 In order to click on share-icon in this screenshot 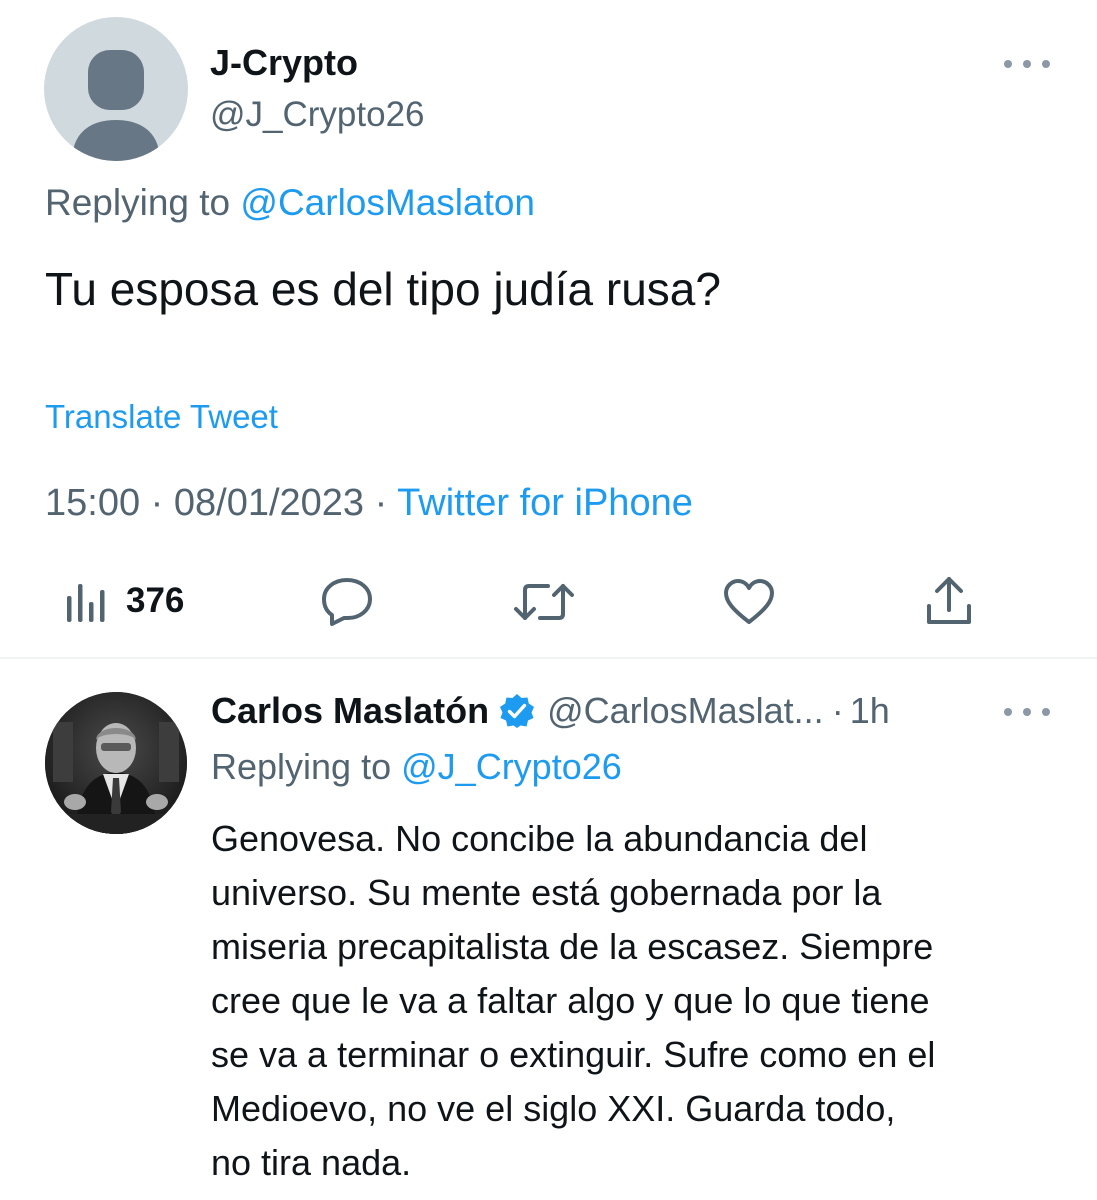, I will do `click(949, 601)`.